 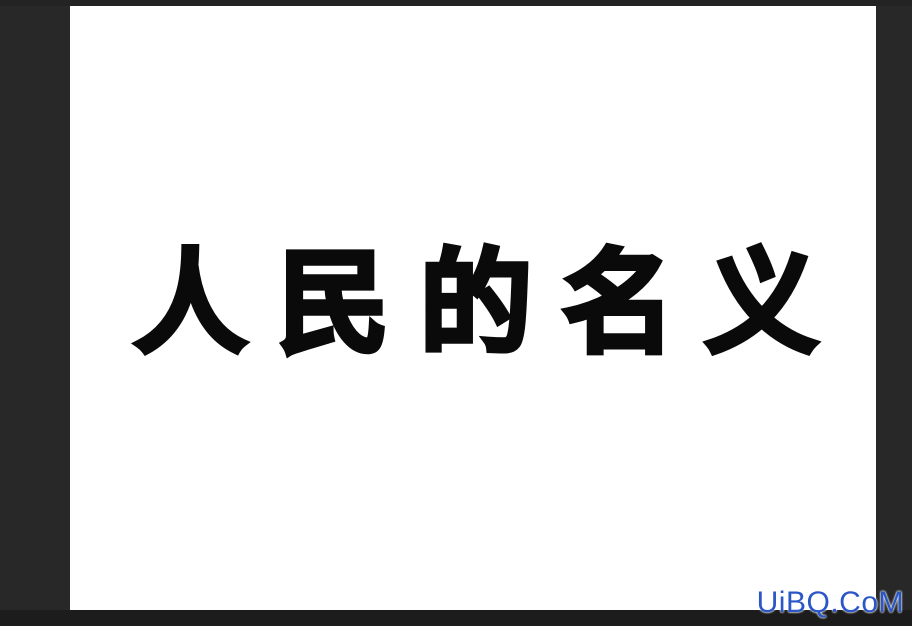 I want to click on watermark-prefix: UiBQ, so click(x=793, y=602).